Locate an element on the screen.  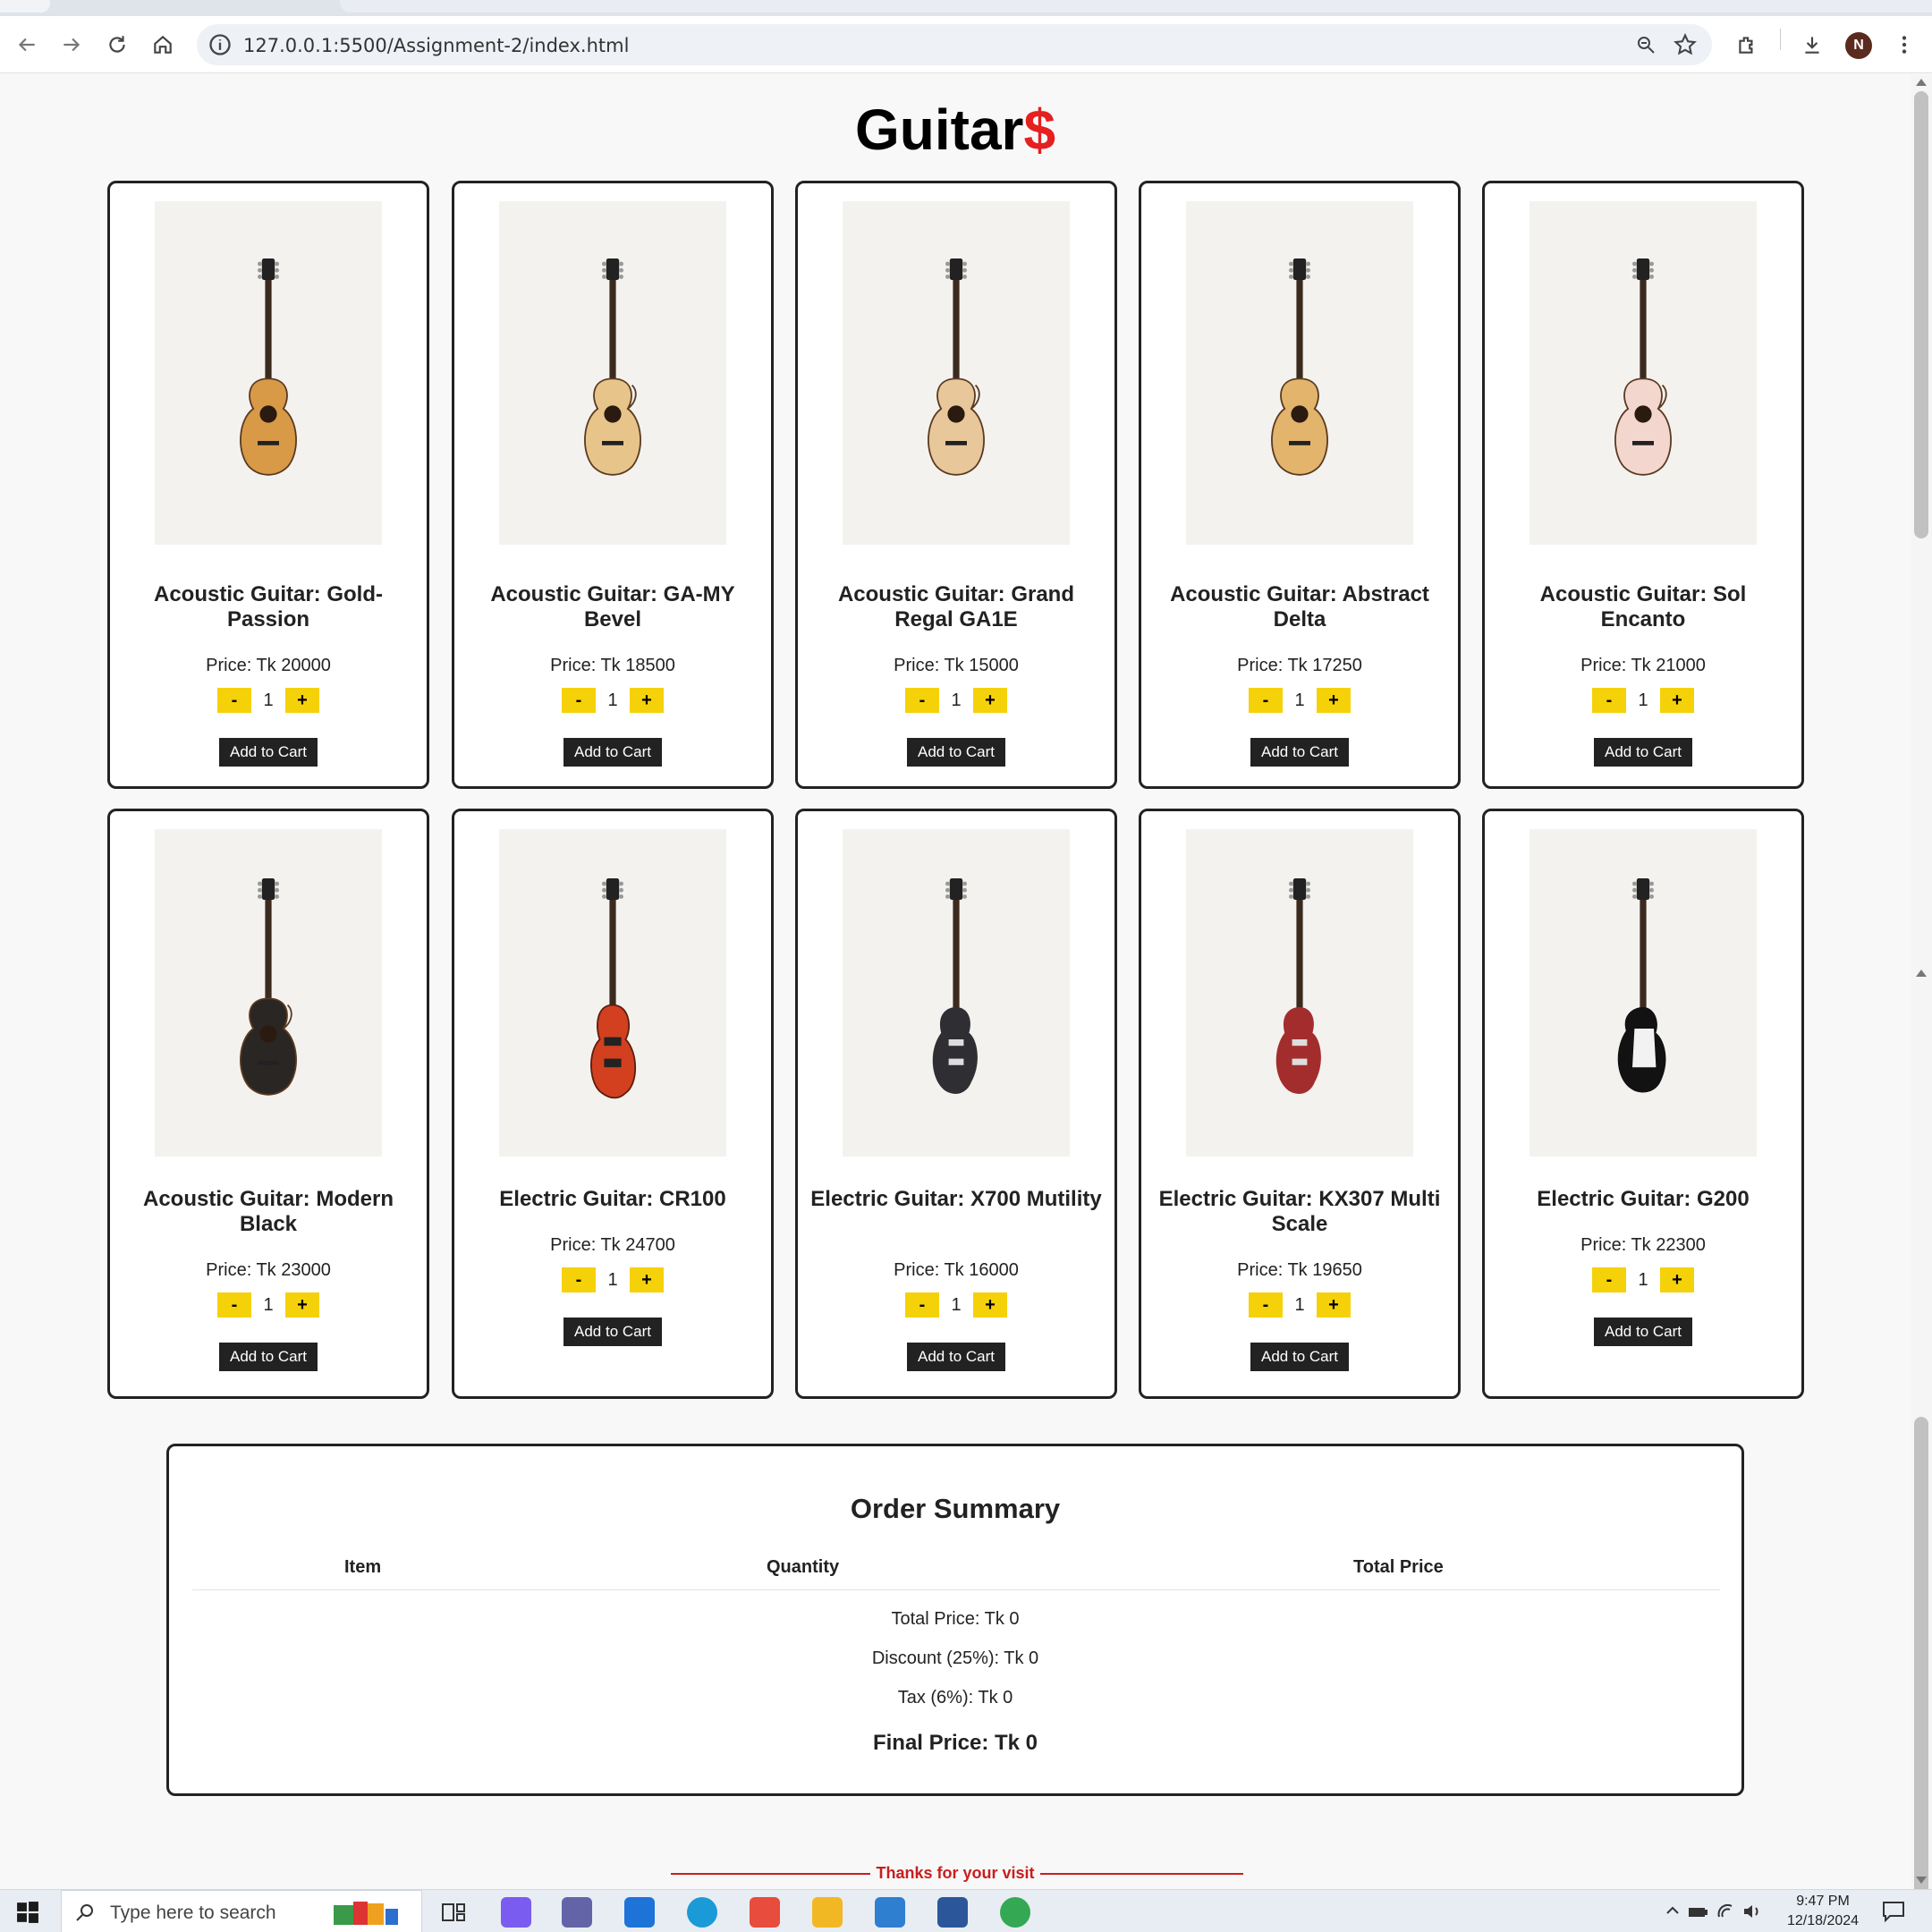
vscode-icon is located at coordinates (890, 1912).